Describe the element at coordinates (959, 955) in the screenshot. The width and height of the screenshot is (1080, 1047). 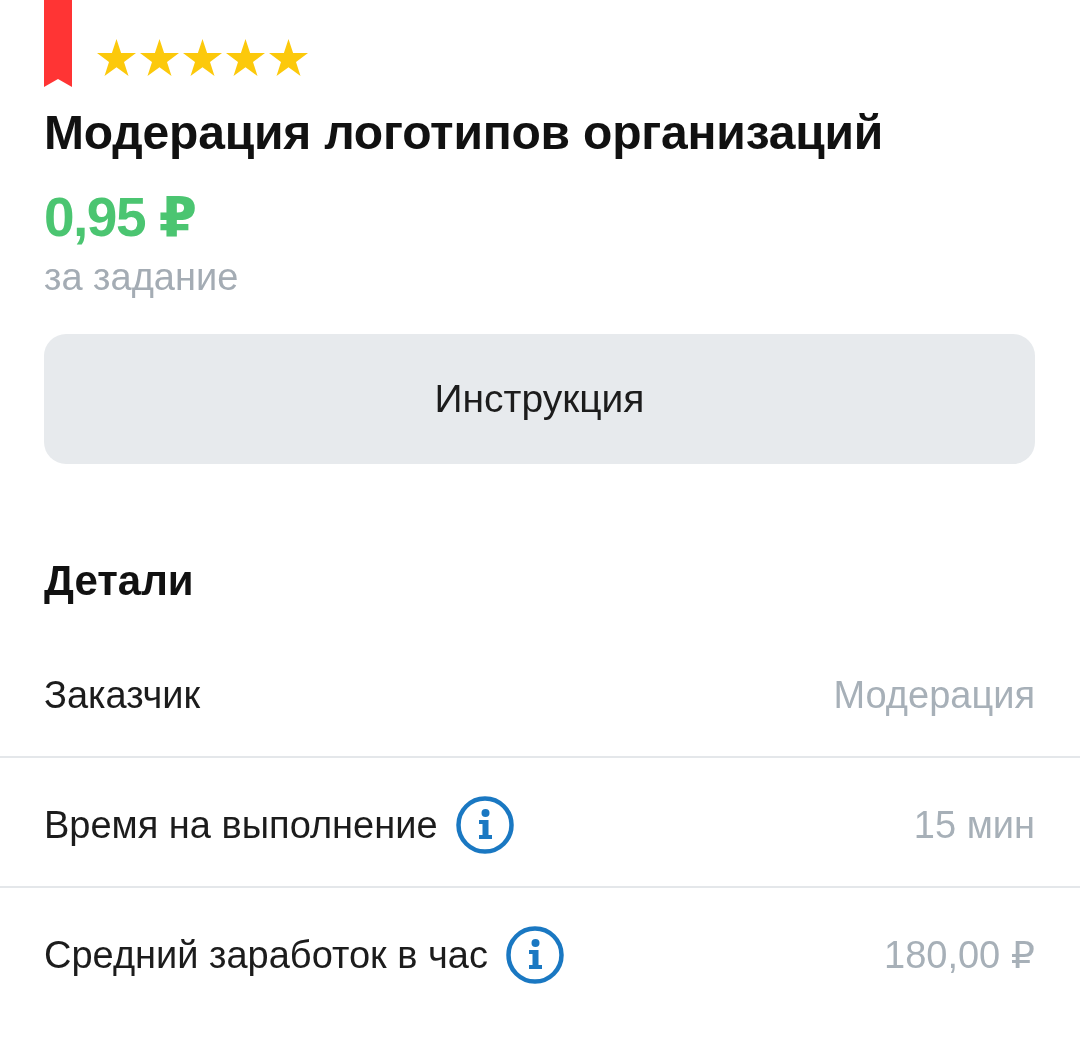
I see `detail-value: 180,00 ₽` at that location.